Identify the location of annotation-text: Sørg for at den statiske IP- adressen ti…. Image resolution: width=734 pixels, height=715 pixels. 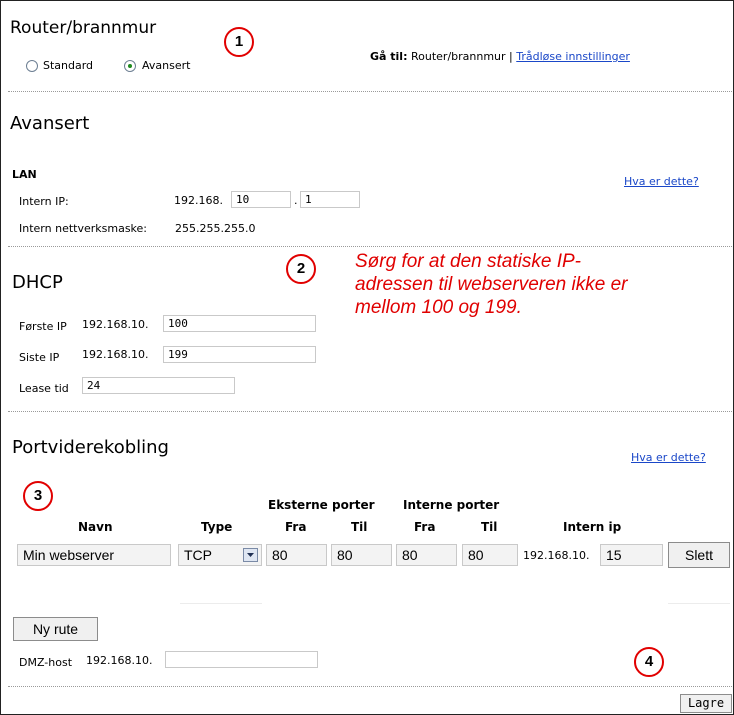
(491, 284).